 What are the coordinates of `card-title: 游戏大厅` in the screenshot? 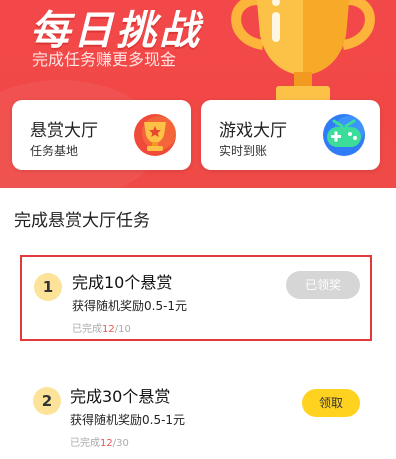 It's located at (253, 131).